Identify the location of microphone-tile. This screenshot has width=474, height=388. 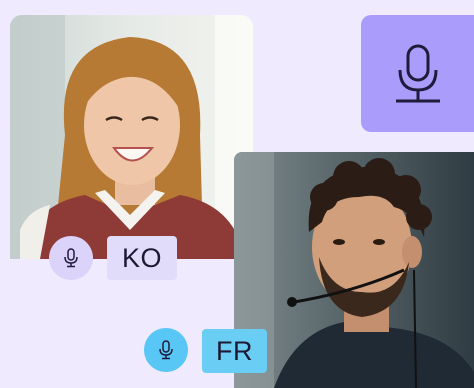
(417, 73).